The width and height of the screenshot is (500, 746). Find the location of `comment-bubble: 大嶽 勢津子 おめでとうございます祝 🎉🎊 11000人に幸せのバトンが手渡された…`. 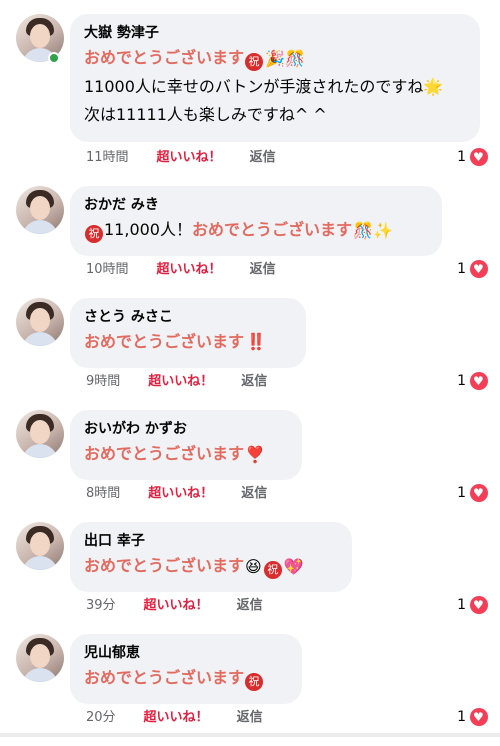

comment-bubble: 大嶽 勢津子 おめでとうございます祝 🎉🎊 11000人に幸せのバトンが手渡された… is located at coordinates (275, 78).